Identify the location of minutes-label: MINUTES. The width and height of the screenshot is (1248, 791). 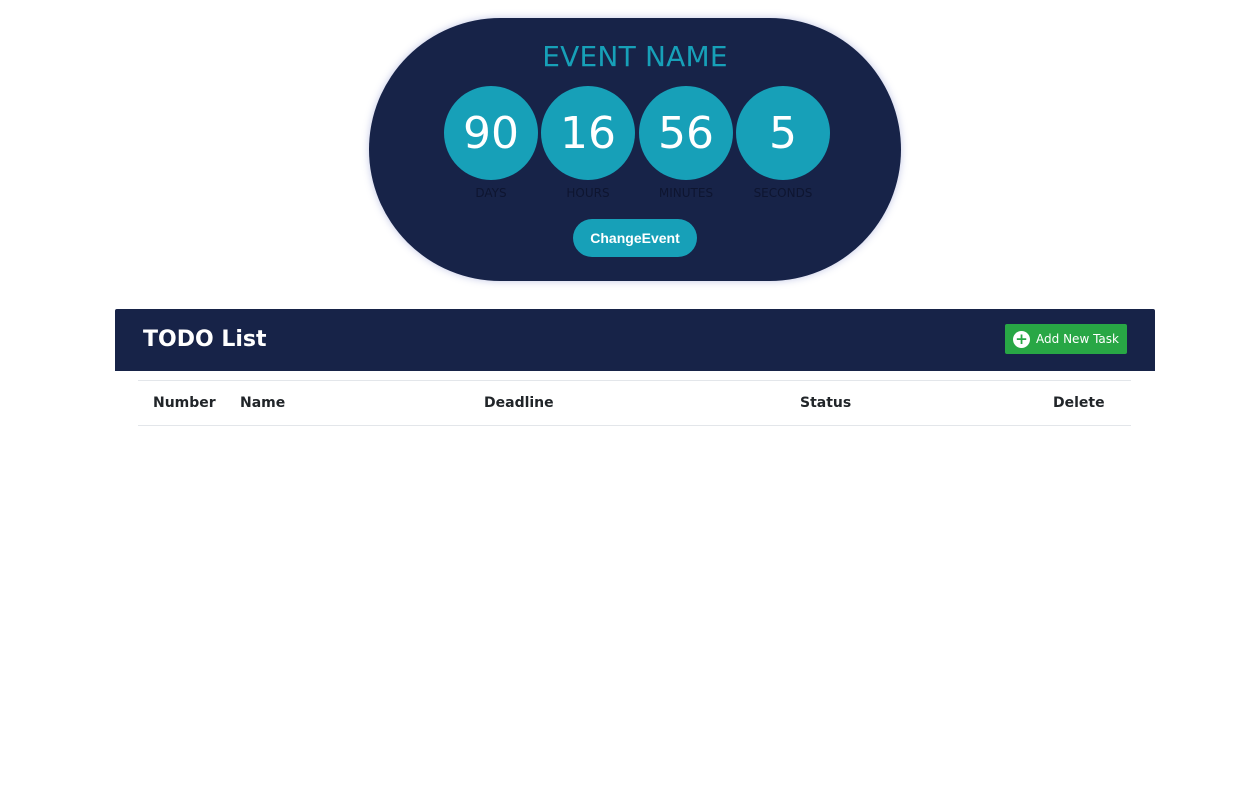
(686, 193).